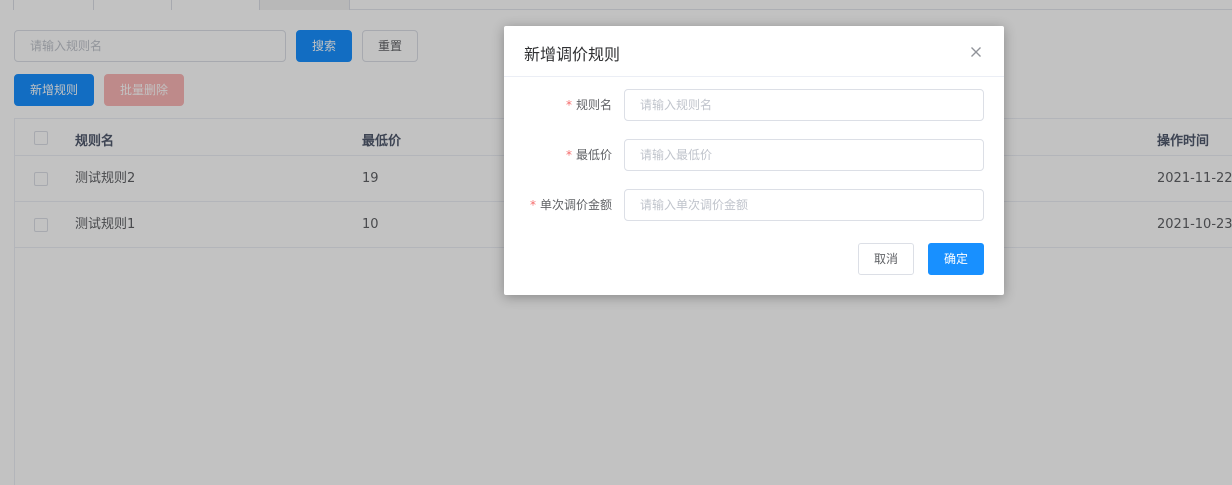  I want to click on form-label-rule-name: * 规则名, so click(589, 104).